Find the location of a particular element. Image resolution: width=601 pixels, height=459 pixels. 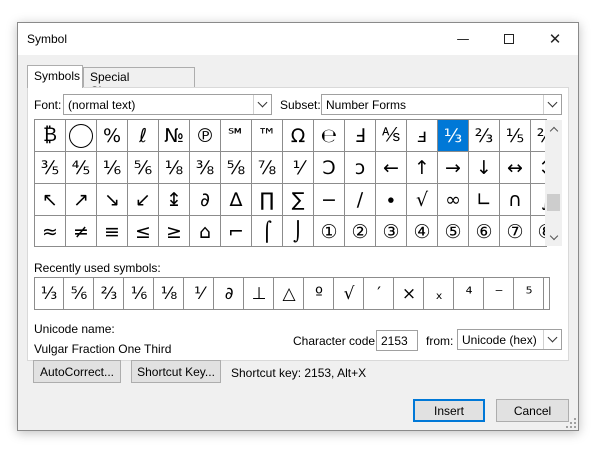

character-code-field: 2153 is located at coordinates (397, 340).